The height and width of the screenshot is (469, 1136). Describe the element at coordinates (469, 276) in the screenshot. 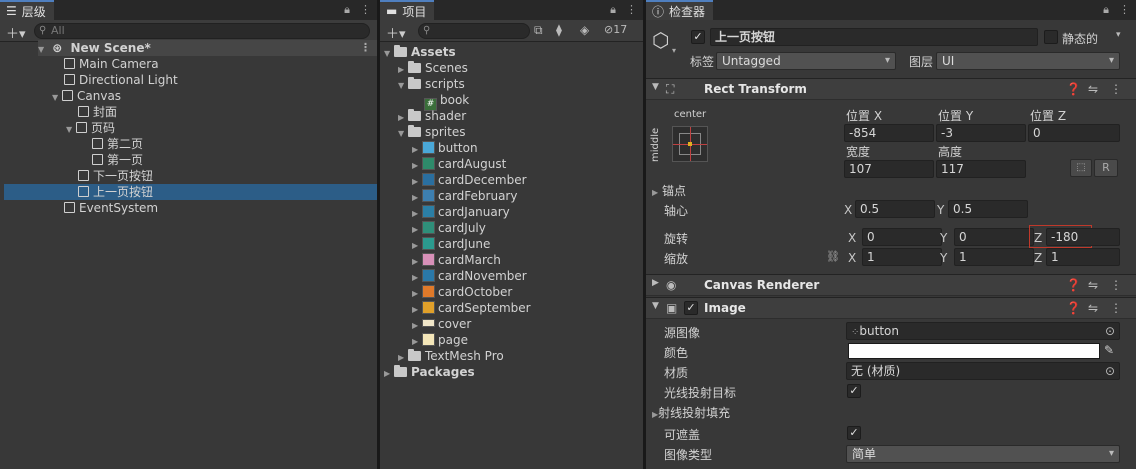

I see `sprite-card: ▶ cardNovember` at that location.